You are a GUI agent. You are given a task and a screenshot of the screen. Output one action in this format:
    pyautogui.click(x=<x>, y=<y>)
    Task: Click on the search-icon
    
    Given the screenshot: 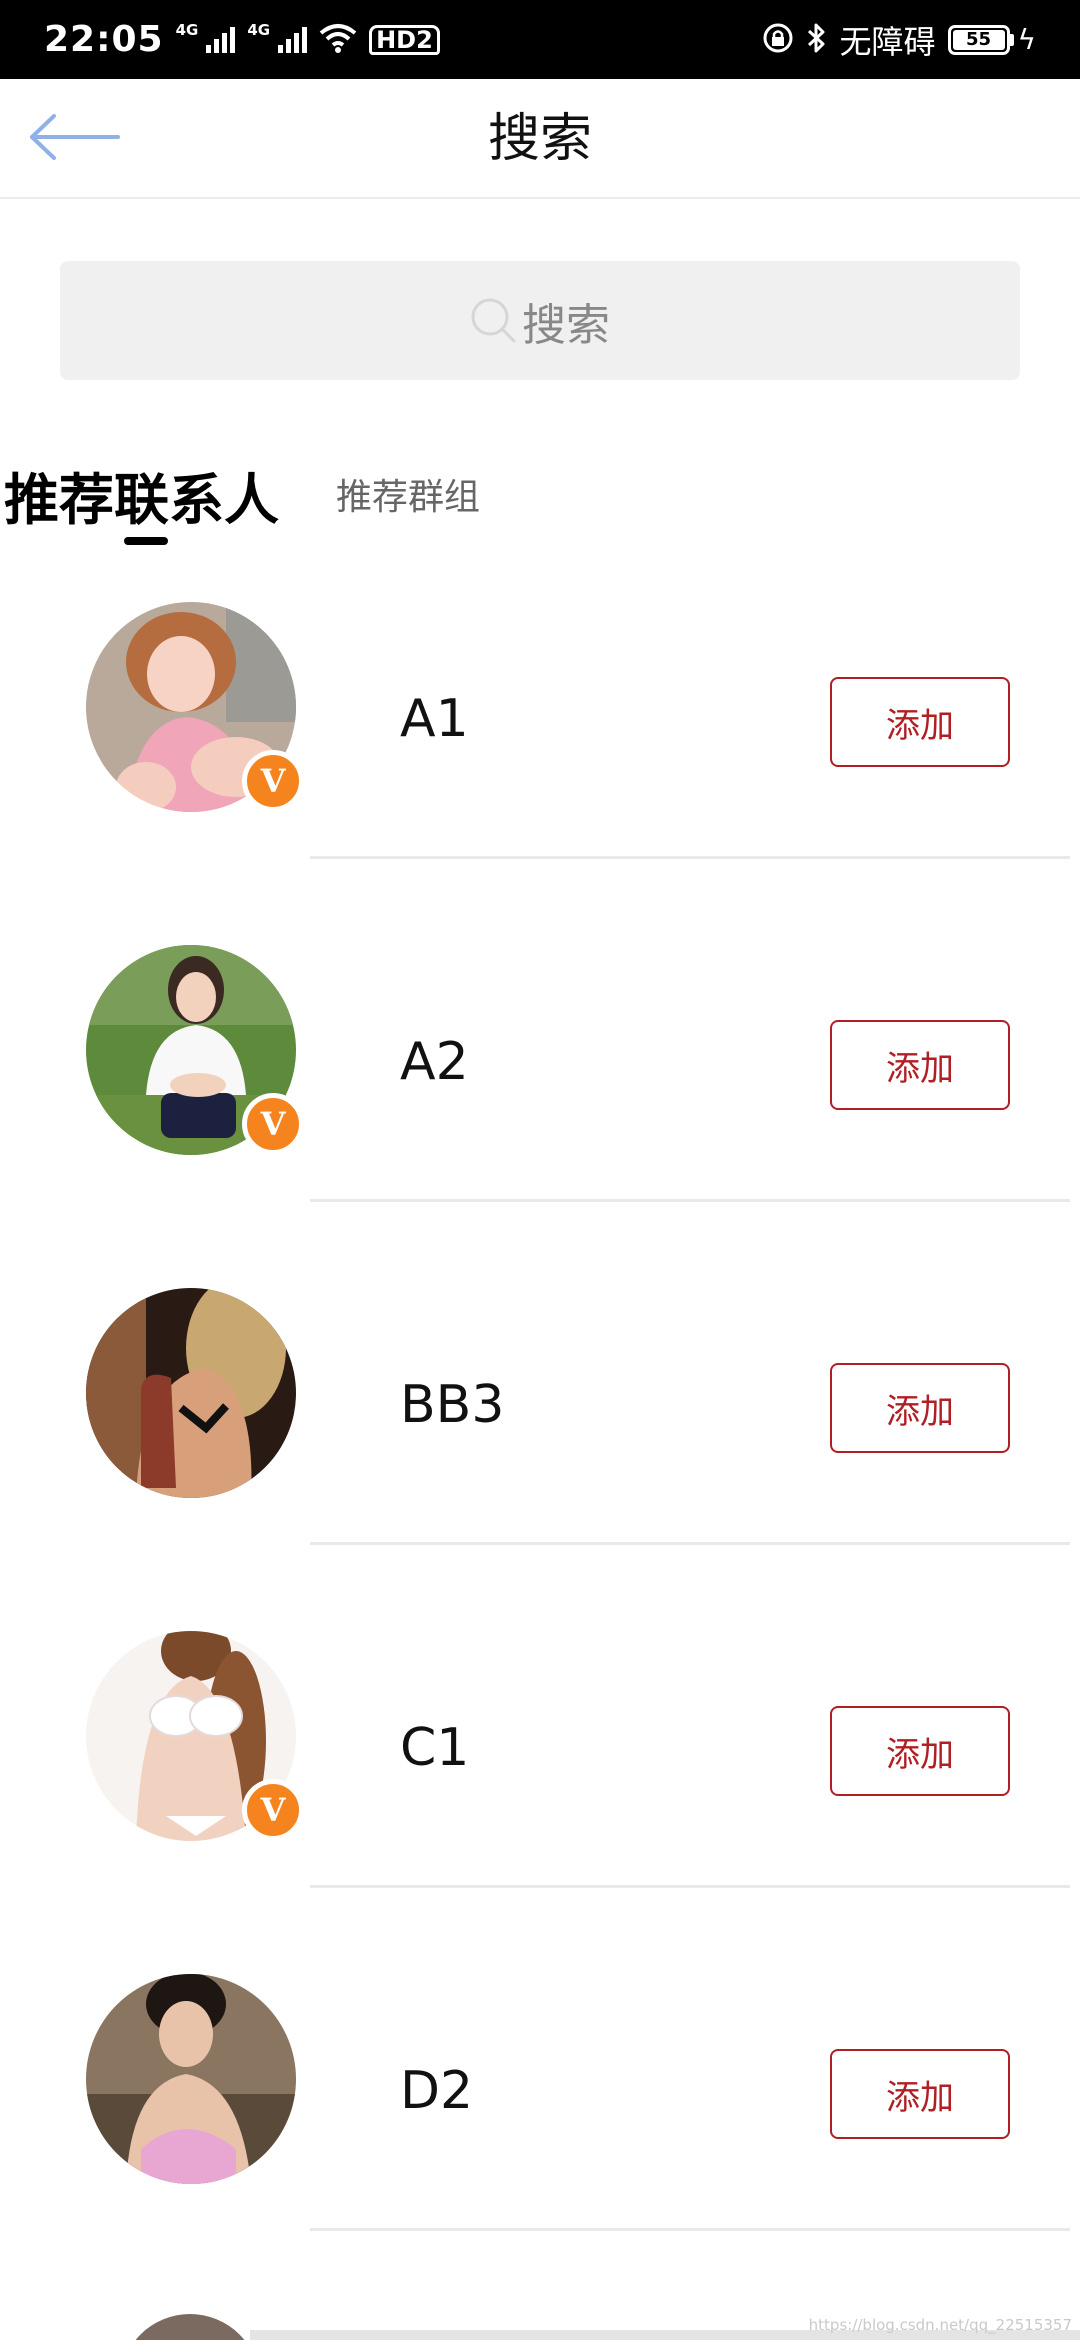 What is the action you would take?
    pyautogui.click(x=494, y=321)
    